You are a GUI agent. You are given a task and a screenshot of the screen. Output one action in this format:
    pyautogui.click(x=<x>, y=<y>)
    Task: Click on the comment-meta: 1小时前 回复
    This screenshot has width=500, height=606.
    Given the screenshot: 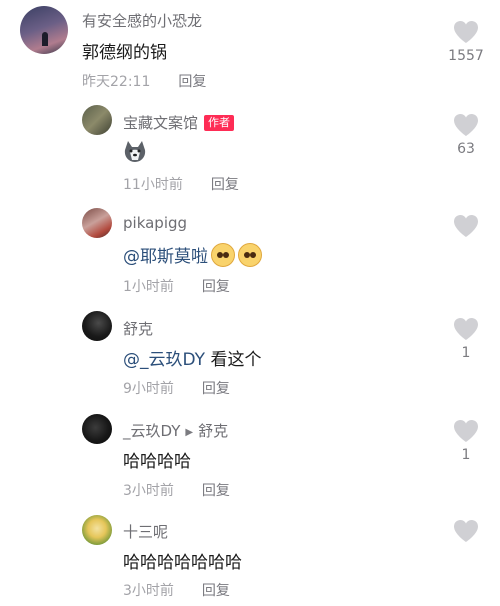 What is the action you would take?
    pyautogui.click(x=176, y=286)
    